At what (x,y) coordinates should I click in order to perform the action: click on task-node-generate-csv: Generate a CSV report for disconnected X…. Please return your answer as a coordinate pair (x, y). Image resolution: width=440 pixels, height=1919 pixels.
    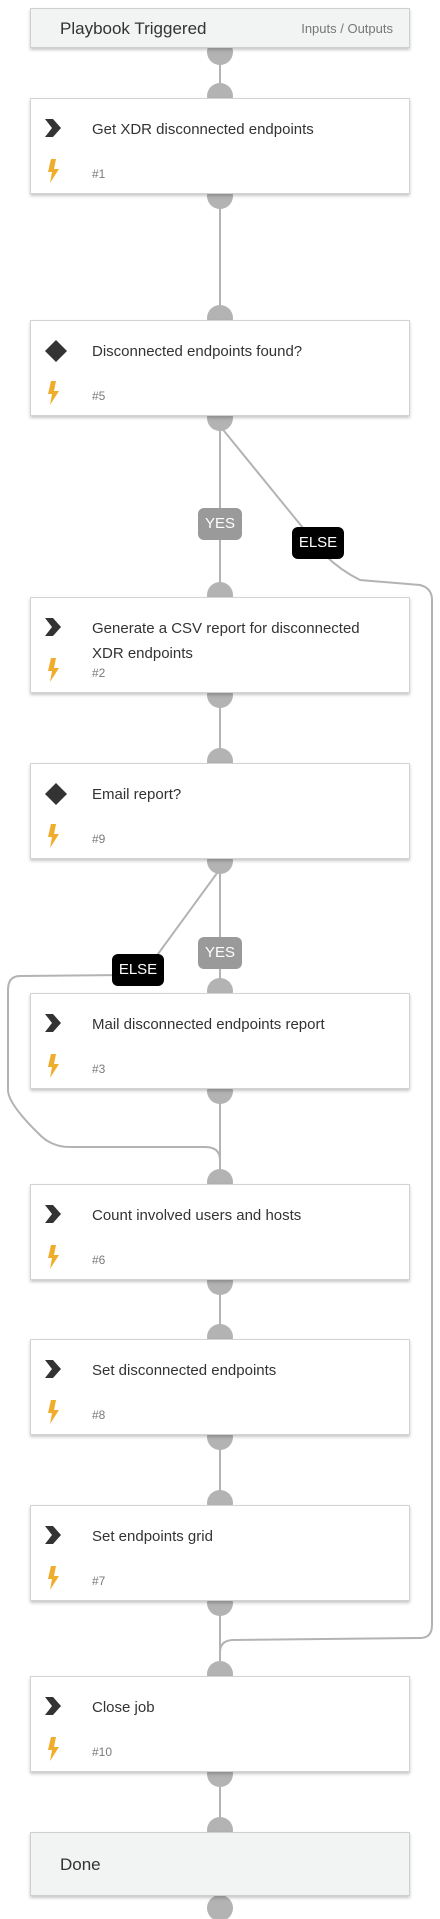
    Looking at the image, I should click on (220, 645).